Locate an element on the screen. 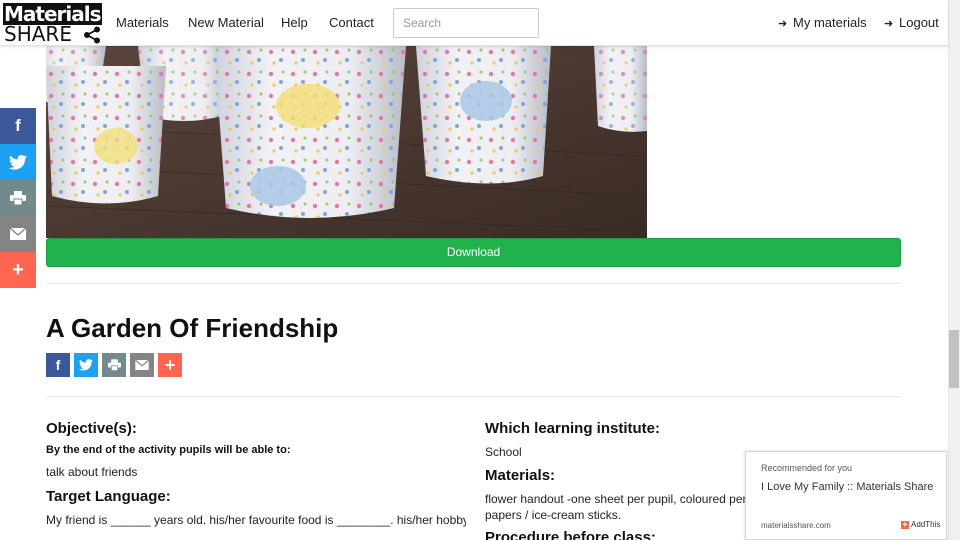 This screenshot has height=540, width=960. search-input is located at coordinates (466, 23).